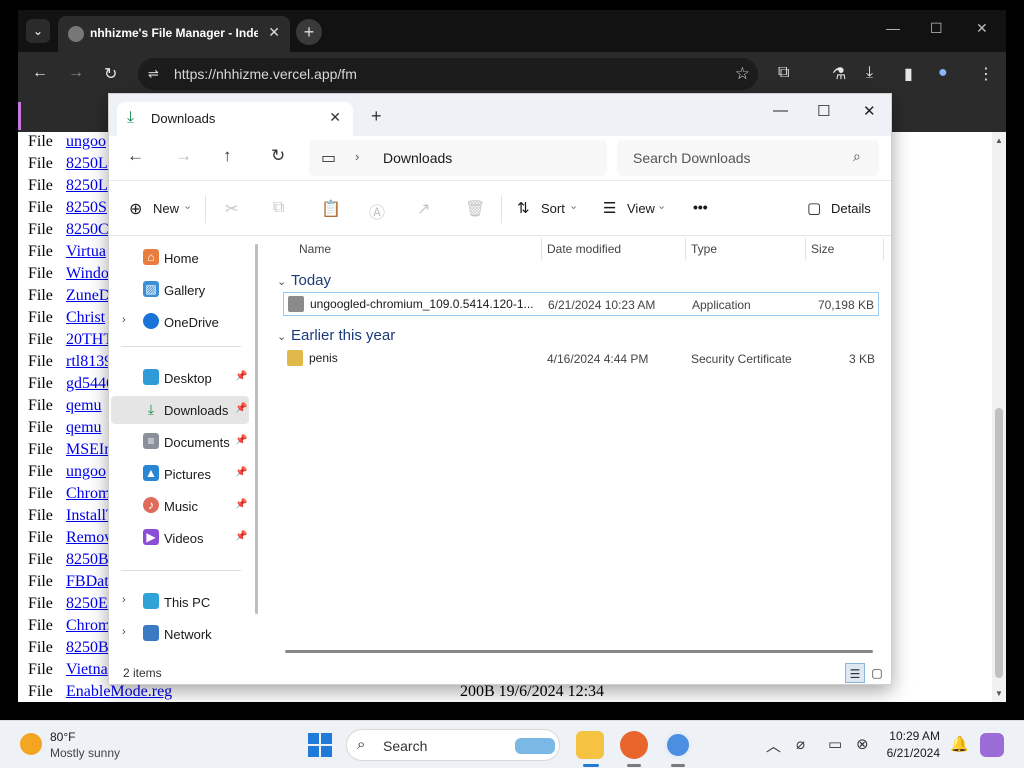 The width and height of the screenshot is (1024, 768). What do you see at coordinates (634, 745) in the screenshot?
I see `firefox-icon` at bounding box center [634, 745].